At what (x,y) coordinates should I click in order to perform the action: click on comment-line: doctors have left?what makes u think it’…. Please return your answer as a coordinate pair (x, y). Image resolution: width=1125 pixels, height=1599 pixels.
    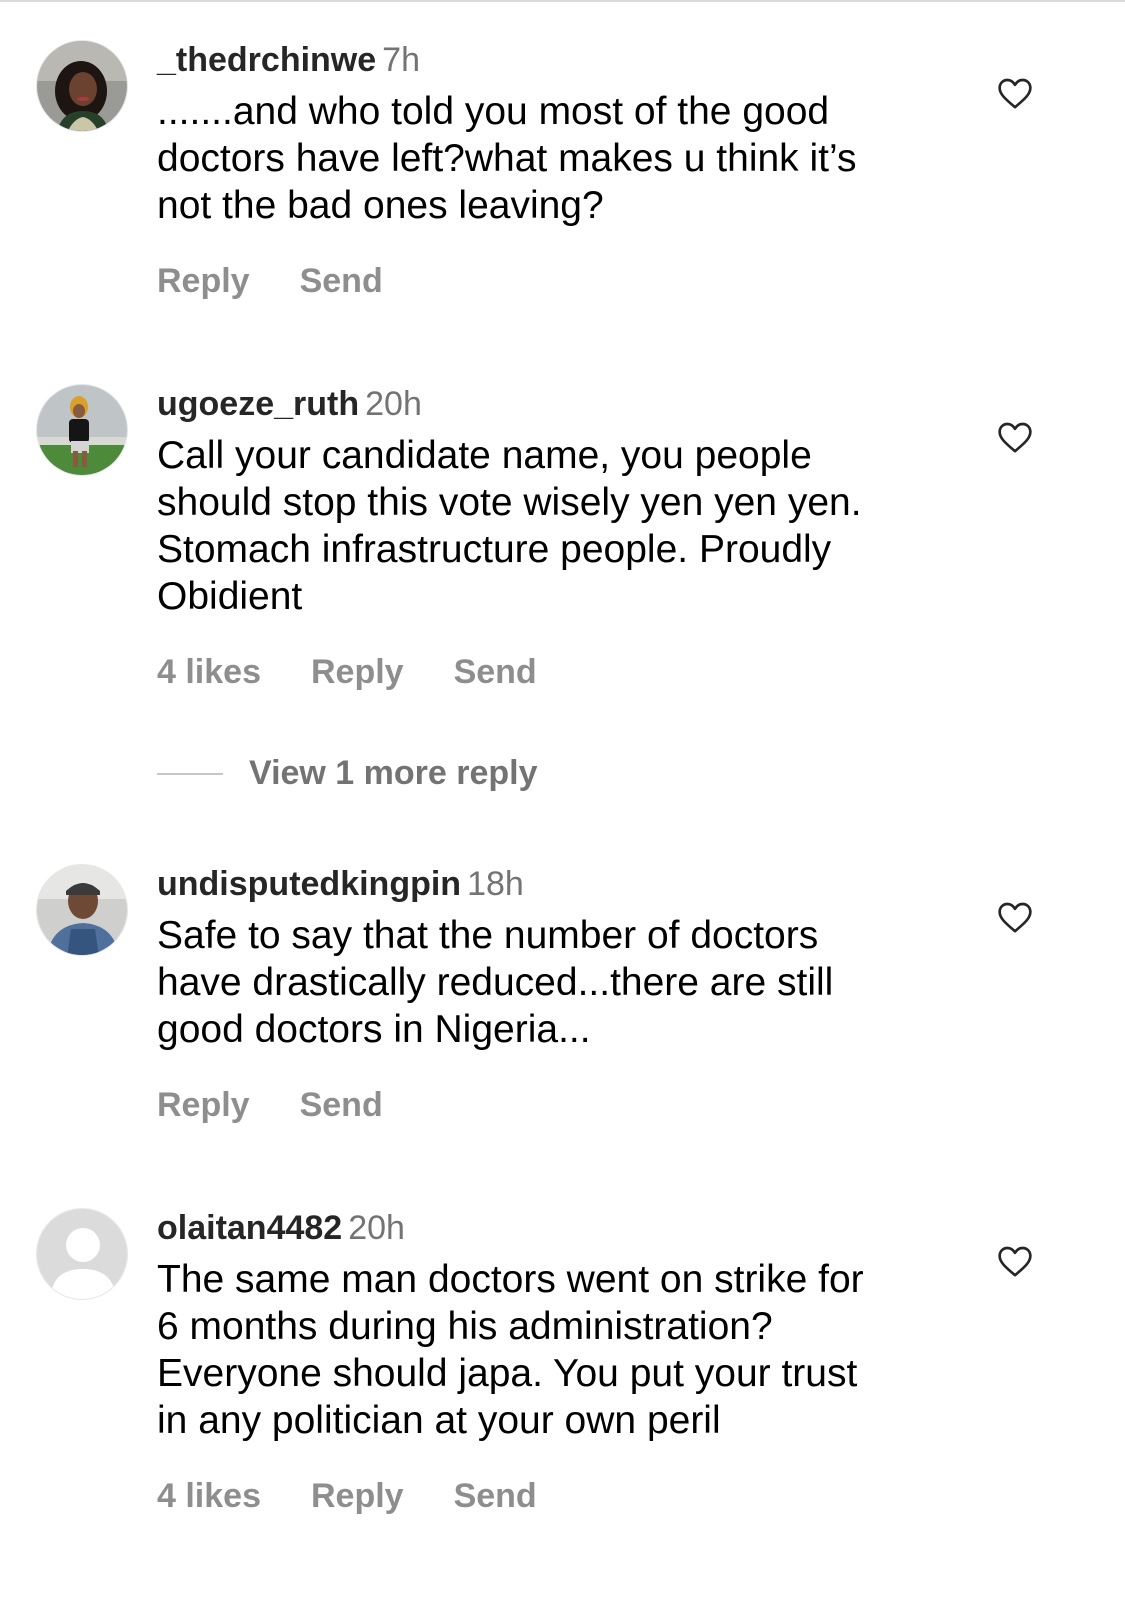
    Looking at the image, I should click on (507, 158).